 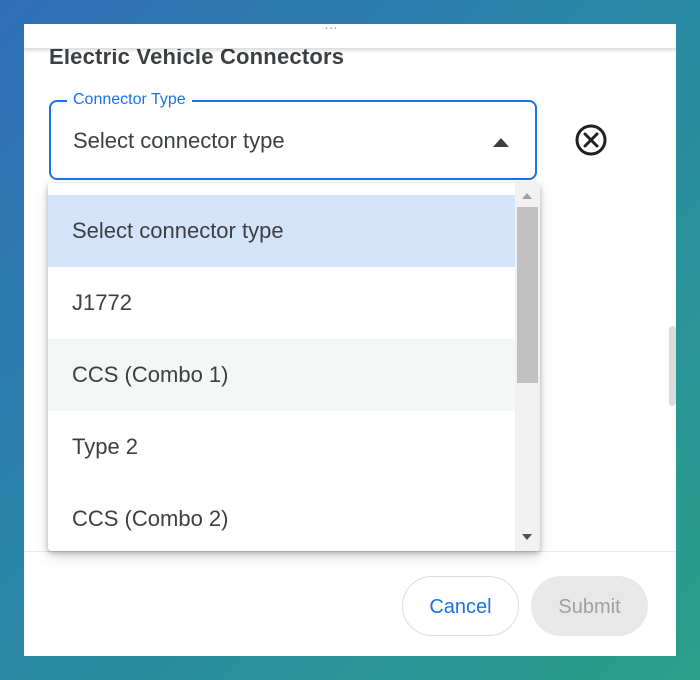 What do you see at coordinates (589, 606) in the screenshot?
I see `submit-button: Submit` at bounding box center [589, 606].